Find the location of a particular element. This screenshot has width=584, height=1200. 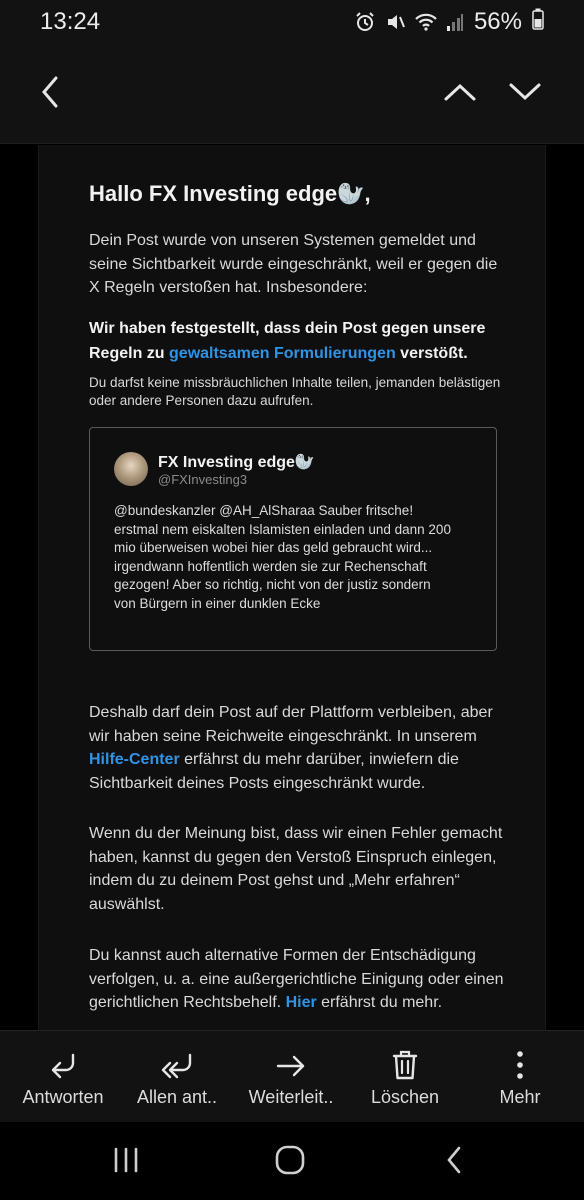

home-button is located at coordinates (290, 1162).